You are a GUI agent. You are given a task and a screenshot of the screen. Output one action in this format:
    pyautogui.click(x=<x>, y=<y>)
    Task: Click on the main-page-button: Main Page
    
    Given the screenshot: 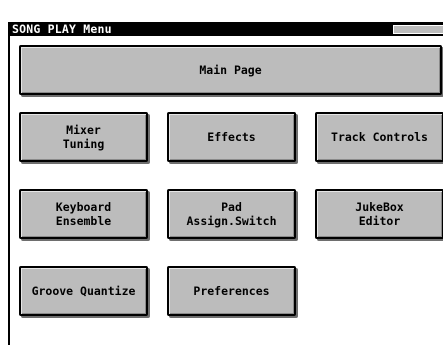 What is the action you would take?
    pyautogui.click(x=230, y=70)
    